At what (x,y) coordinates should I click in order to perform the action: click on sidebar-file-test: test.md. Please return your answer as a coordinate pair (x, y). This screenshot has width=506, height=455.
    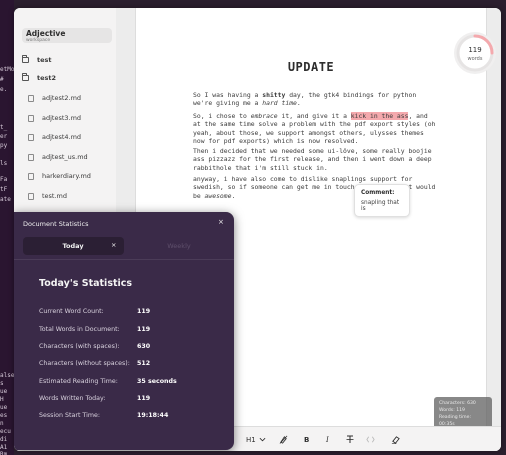
    Looking at the image, I should click on (73, 196).